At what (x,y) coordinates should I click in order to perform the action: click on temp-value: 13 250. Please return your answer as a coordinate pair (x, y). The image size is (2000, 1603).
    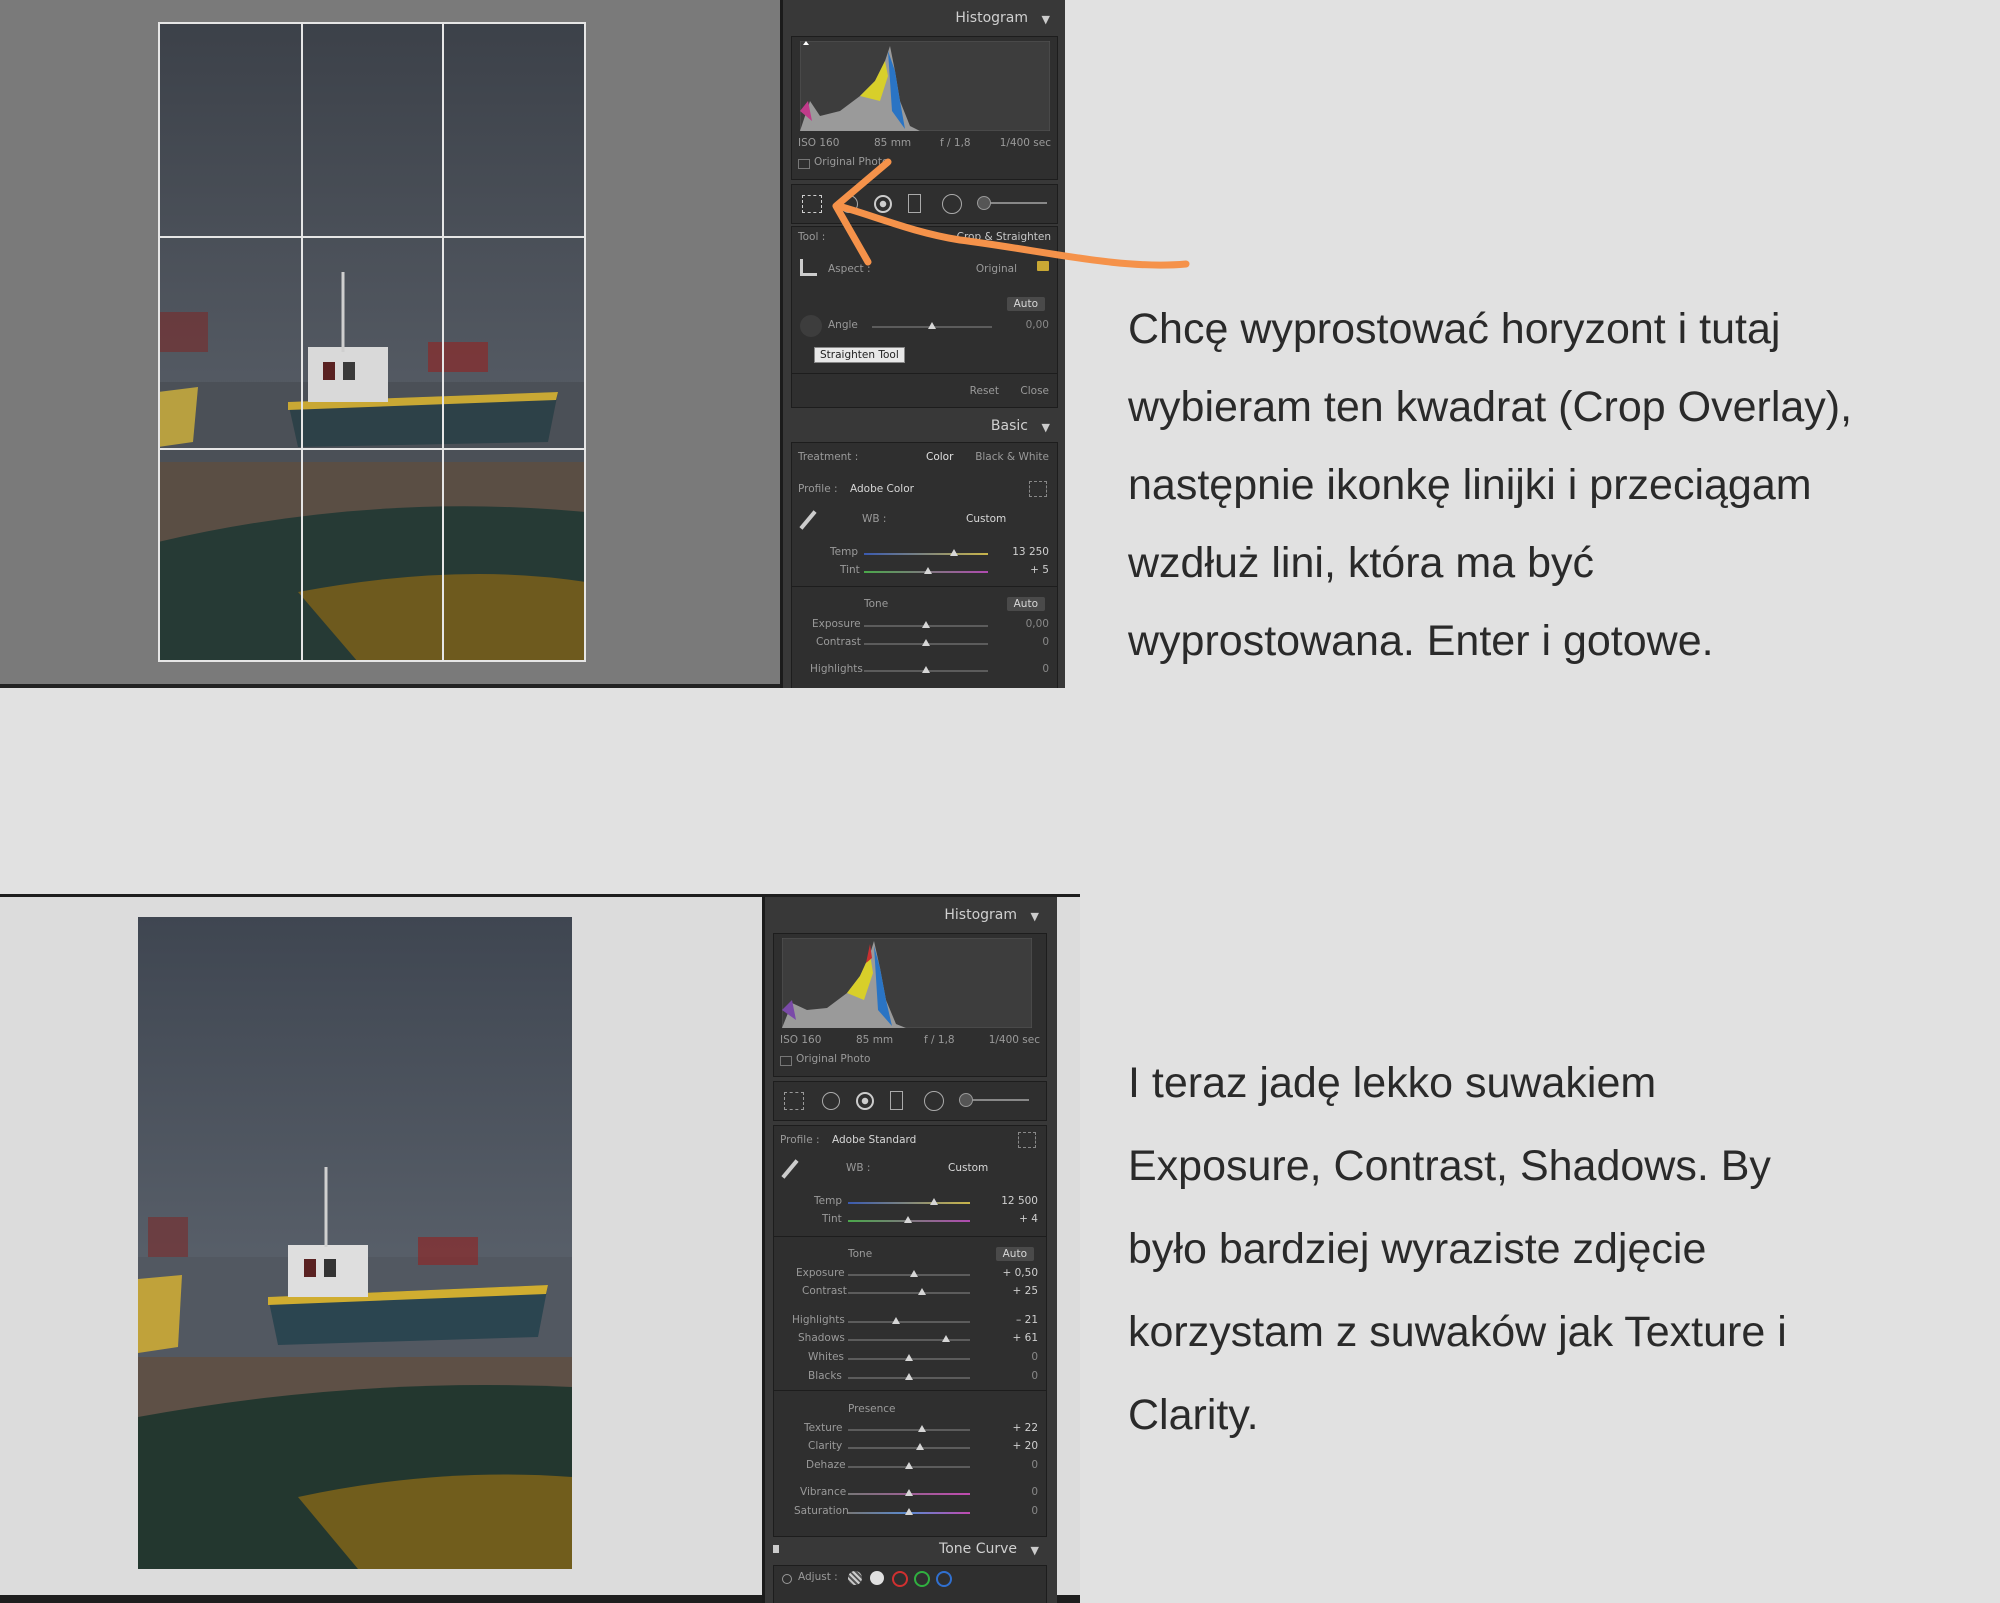
    Looking at the image, I should click on (1030, 552).